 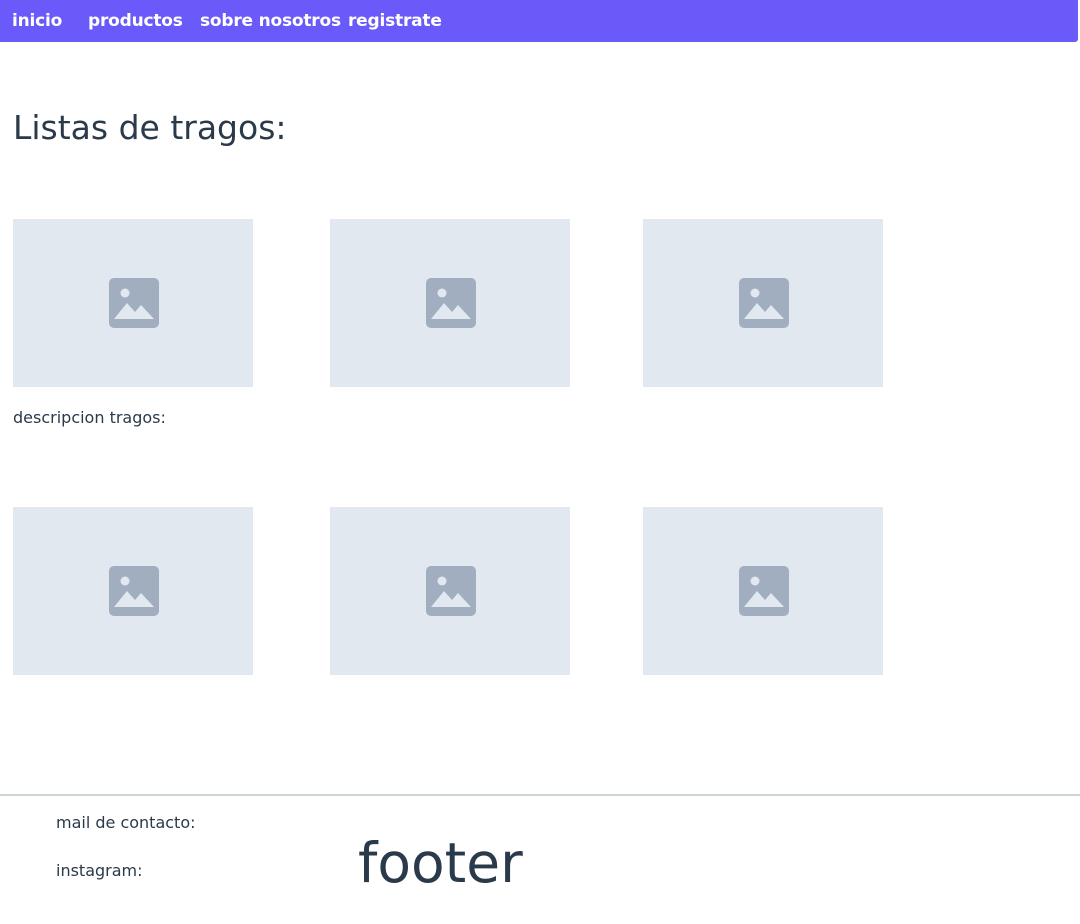 I want to click on description-label: descripcion tragos:, so click(x=89, y=417).